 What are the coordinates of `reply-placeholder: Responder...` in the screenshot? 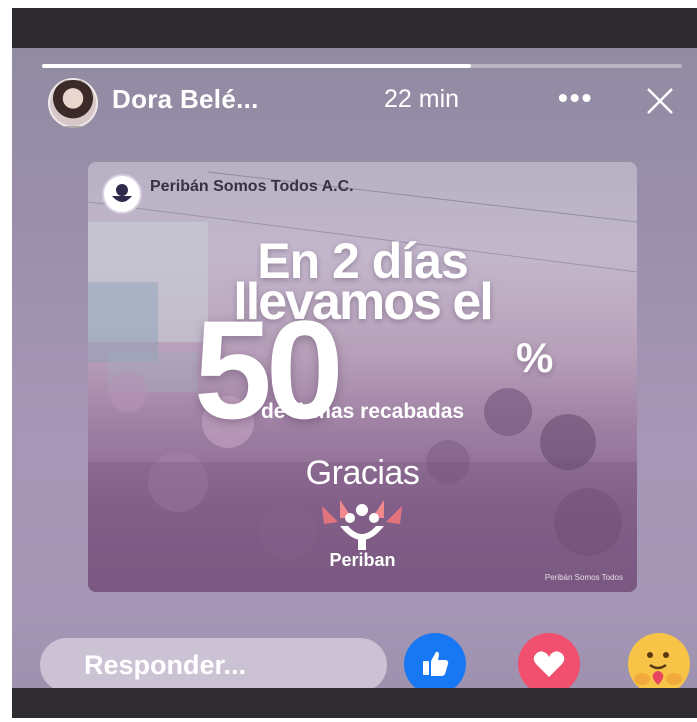 It's located at (165, 665).